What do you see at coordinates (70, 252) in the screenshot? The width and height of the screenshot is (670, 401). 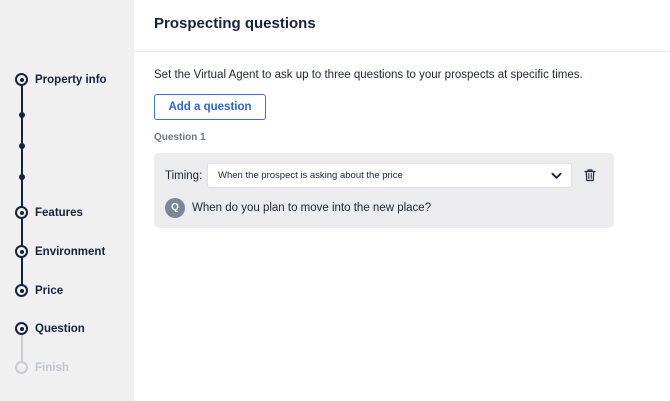 I see `step-environment: Environment` at bounding box center [70, 252].